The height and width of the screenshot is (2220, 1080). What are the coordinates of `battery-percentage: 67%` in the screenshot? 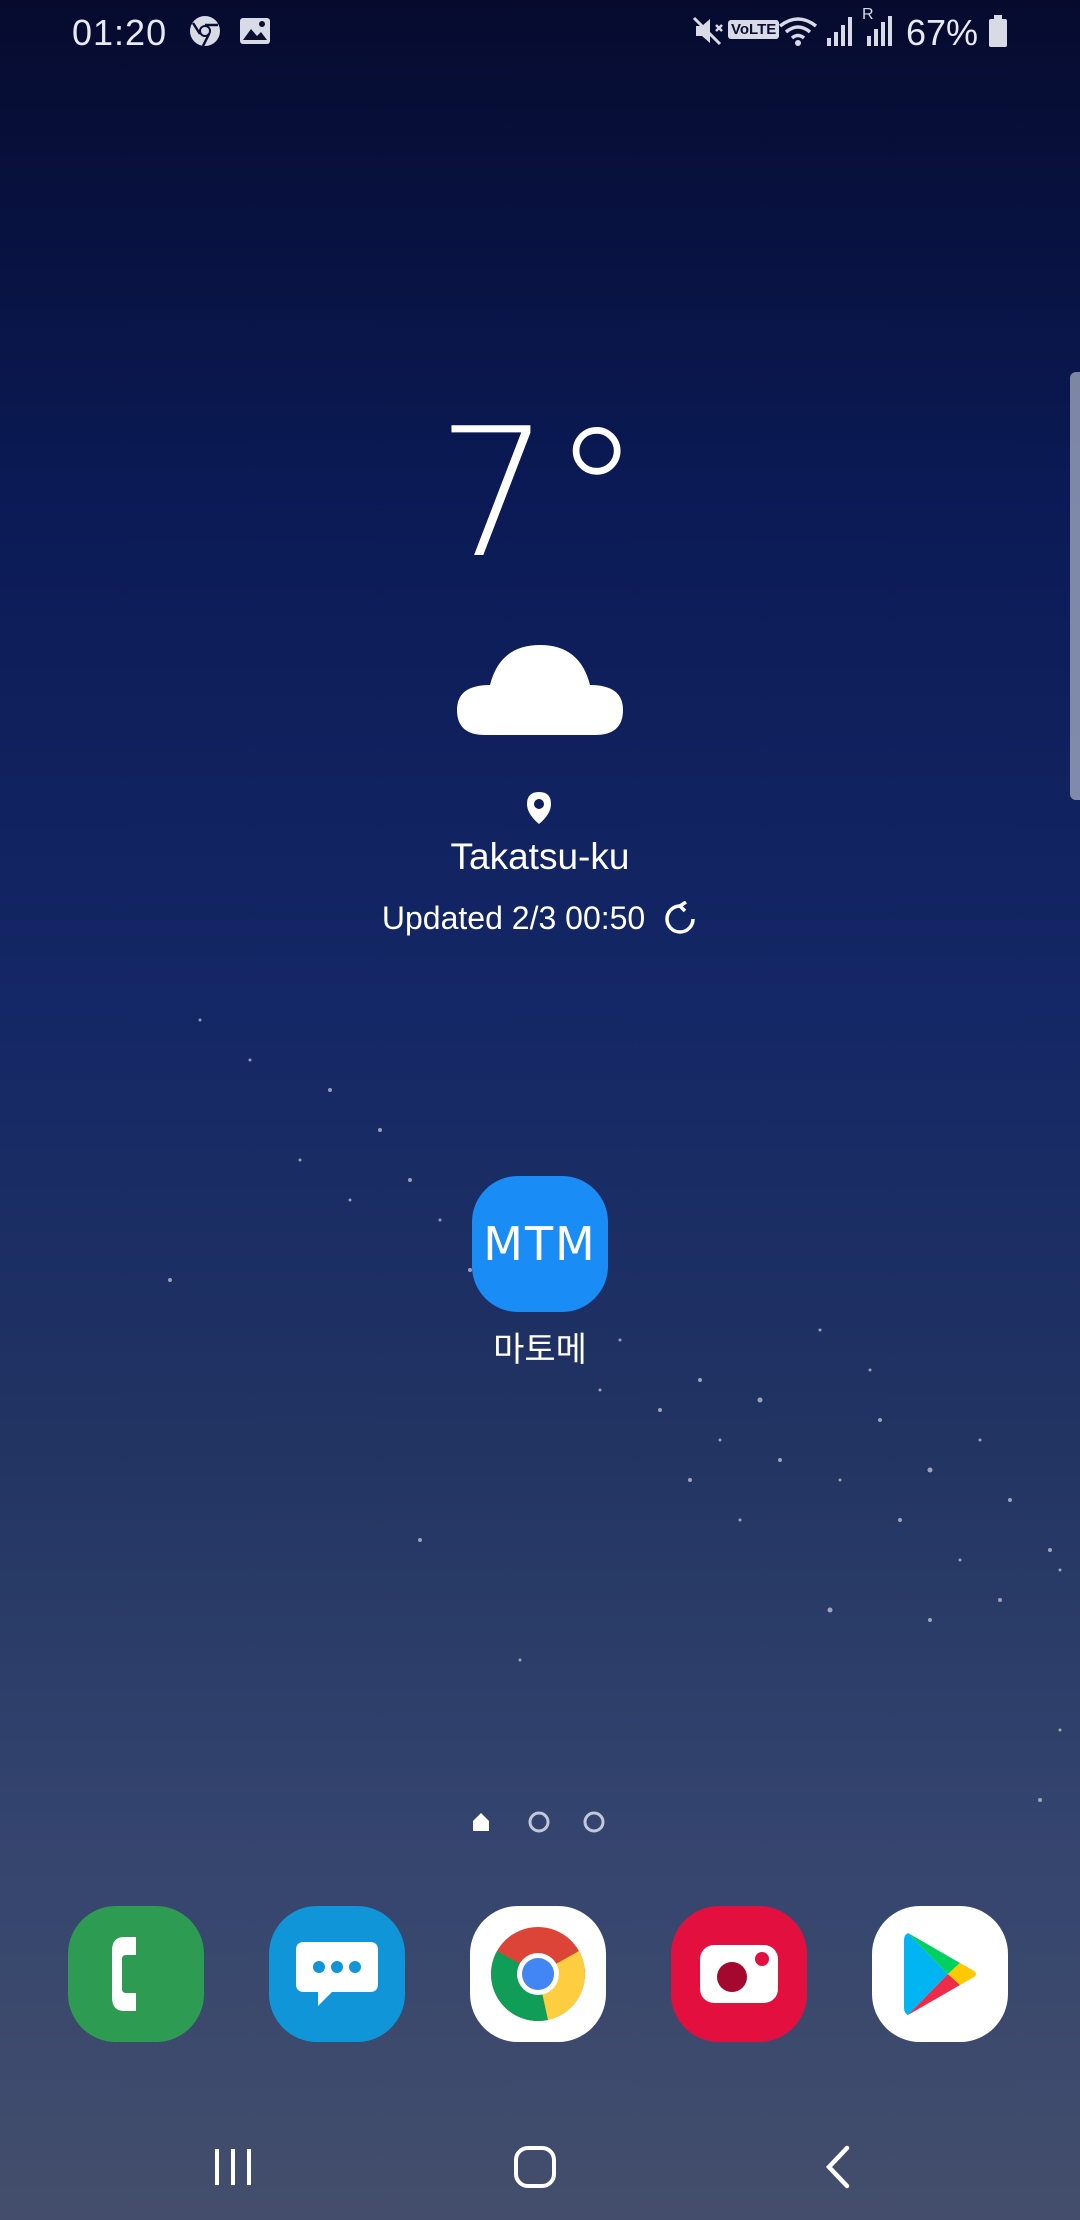 It's located at (942, 32).